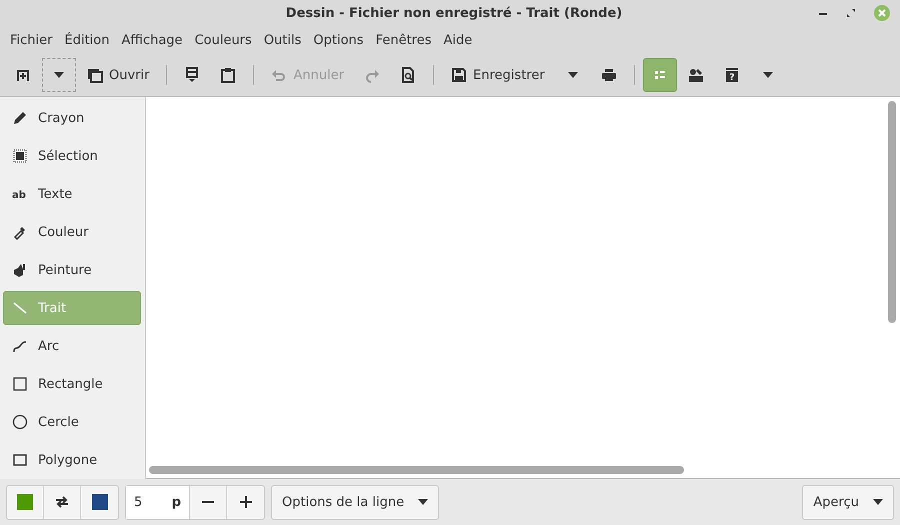  What do you see at coordinates (372, 75) in the screenshot?
I see `redo-icon` at bounding box center [372, 75].